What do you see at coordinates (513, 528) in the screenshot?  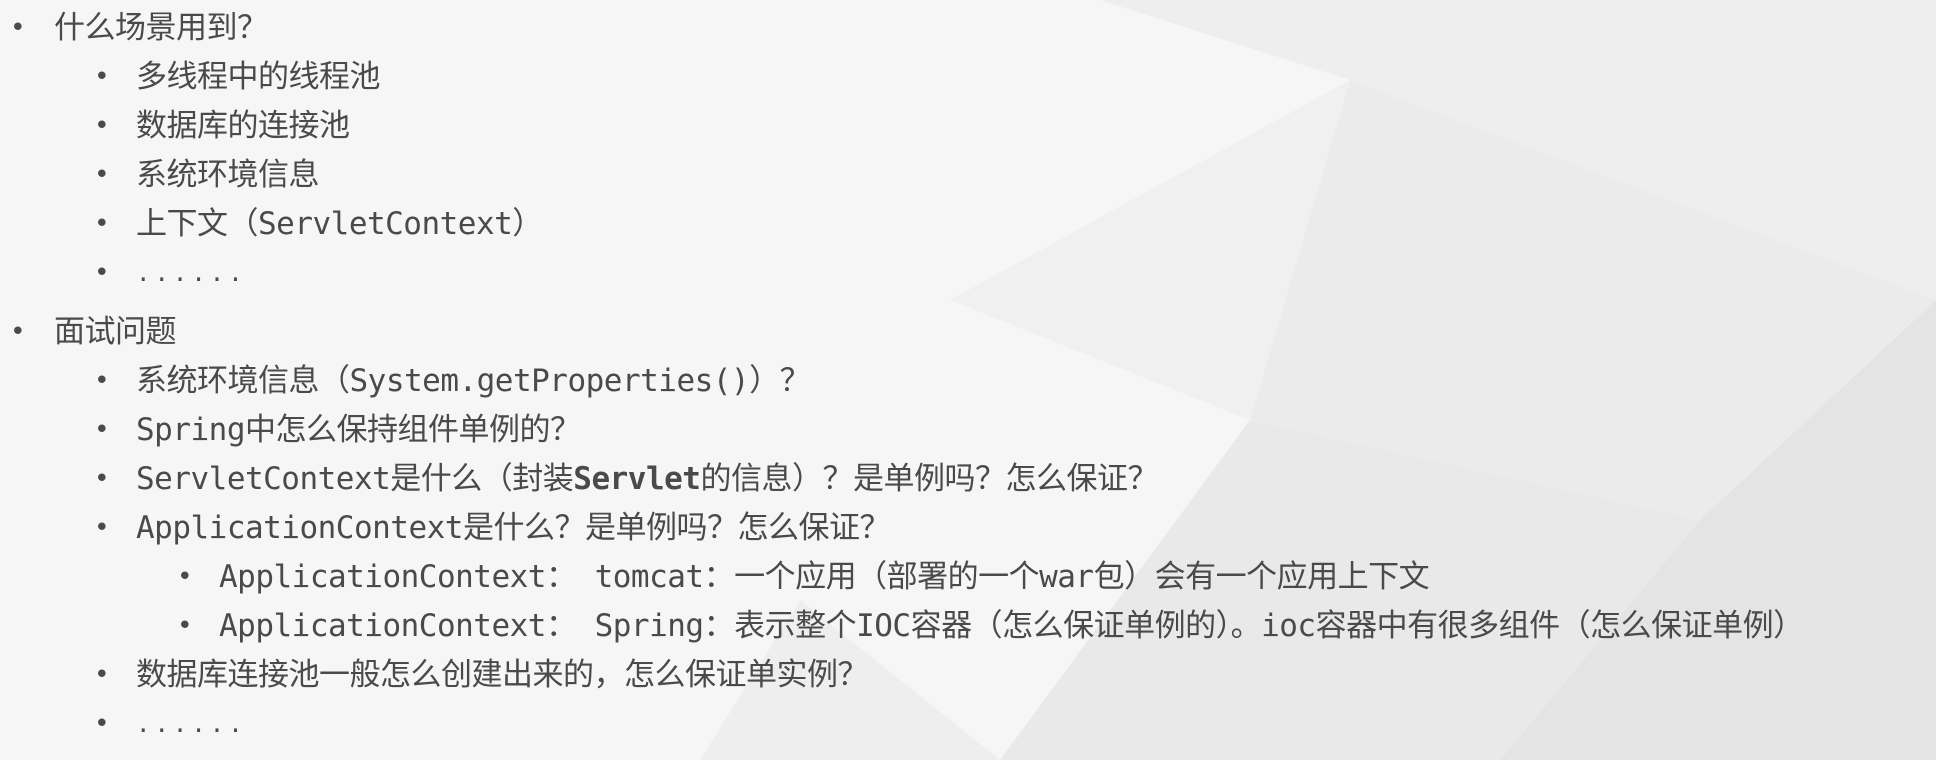 I see `list-item-text: ApplicationContext是什么？是单例吗？怎么保证？` at bounding box center [513, 528].